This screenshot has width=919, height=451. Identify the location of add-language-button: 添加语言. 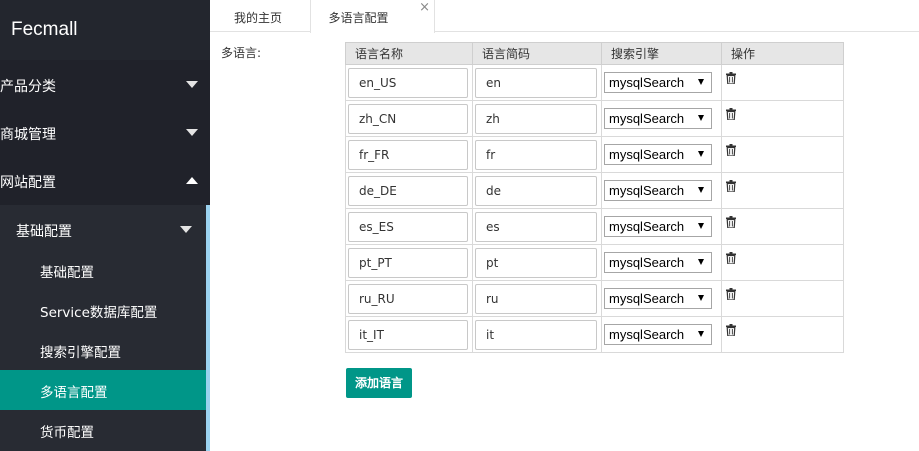
(379, 383).